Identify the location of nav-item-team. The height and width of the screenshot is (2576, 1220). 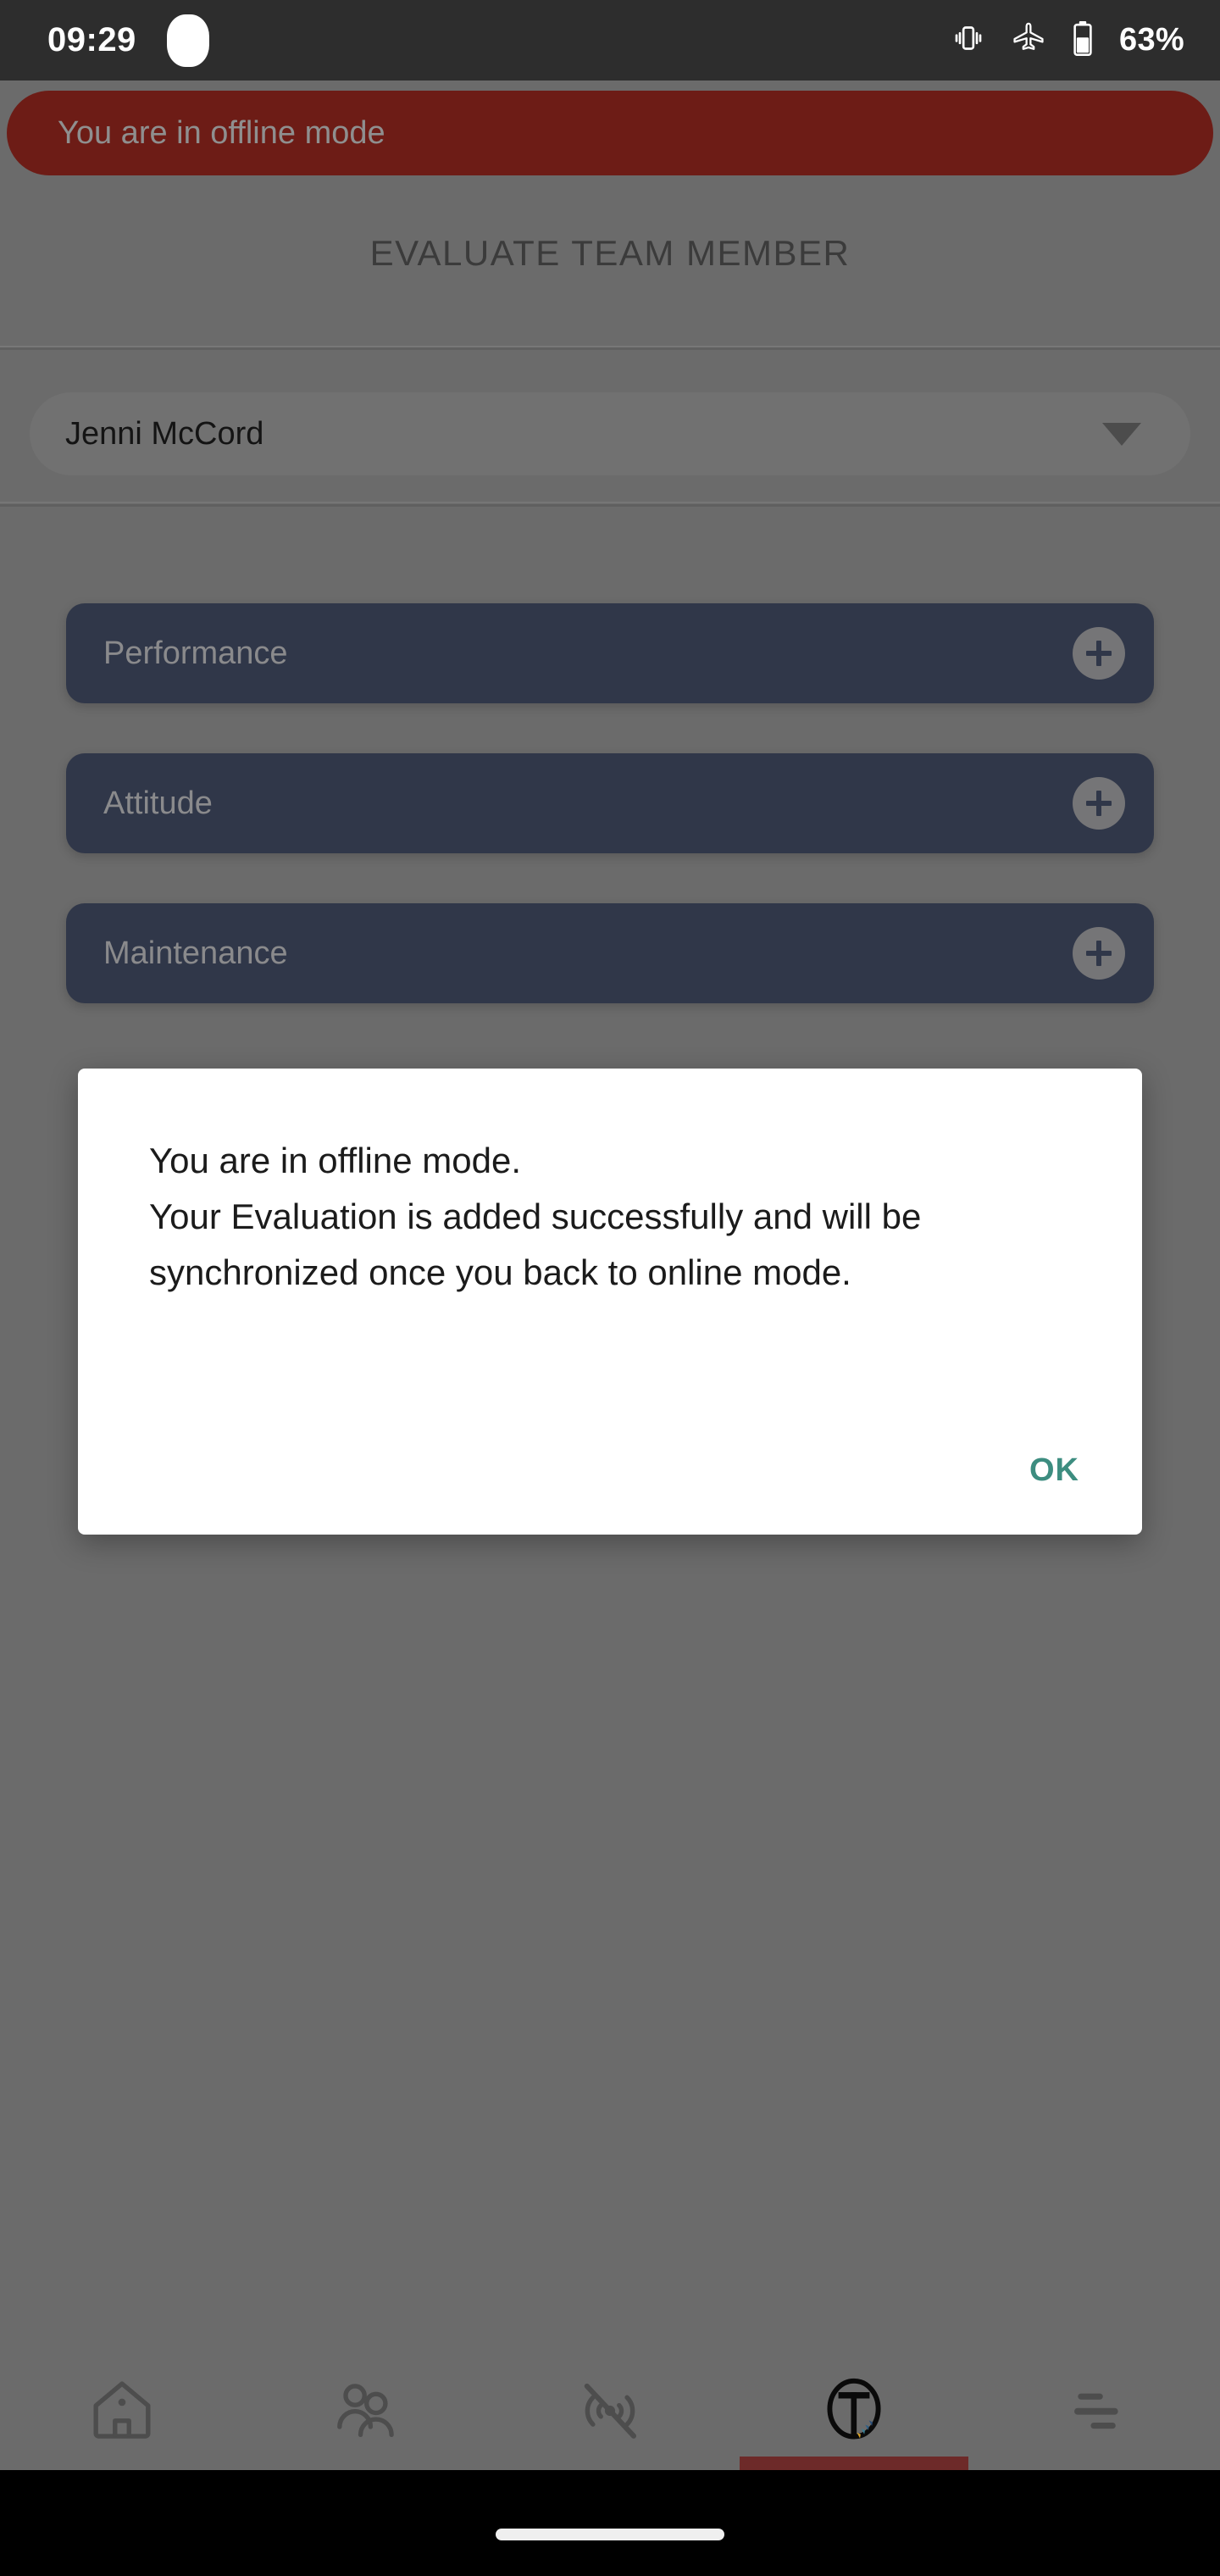
(366, 2410).